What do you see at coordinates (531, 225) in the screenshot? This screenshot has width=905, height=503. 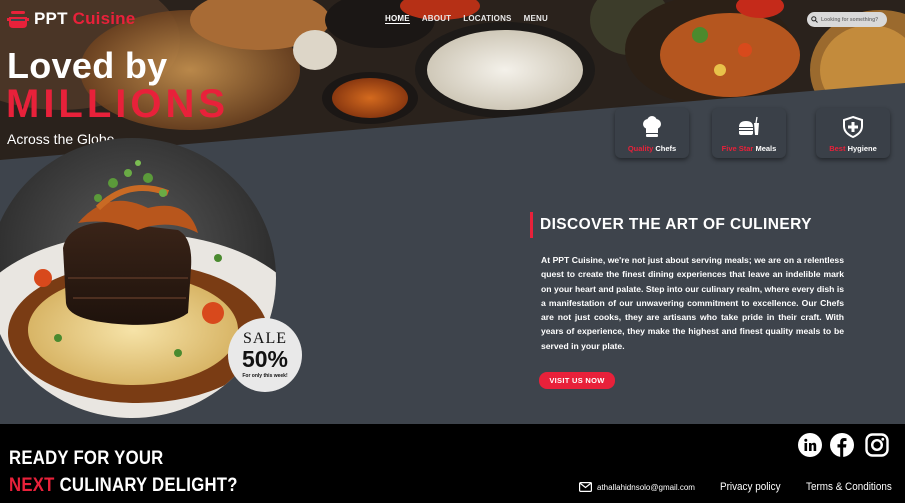 I see `section-accent-bar` at bounding box center [531, 225].